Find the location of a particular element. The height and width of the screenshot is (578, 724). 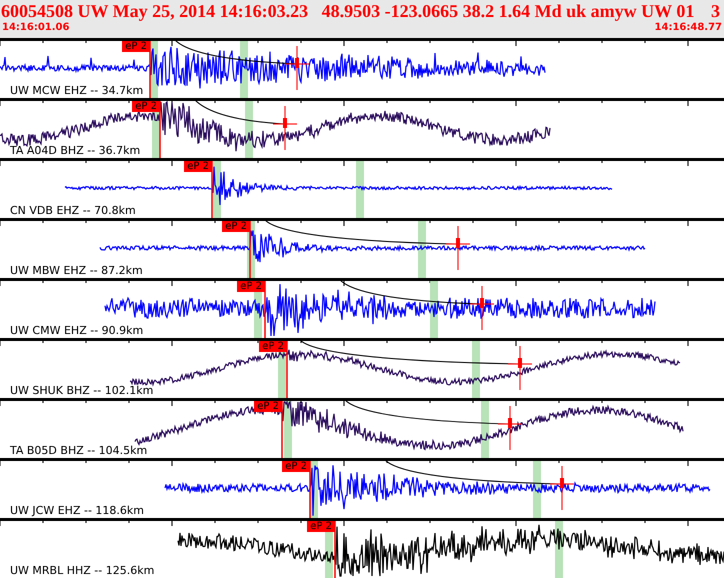

event-number: 3 is located at coordinates (716, 11).